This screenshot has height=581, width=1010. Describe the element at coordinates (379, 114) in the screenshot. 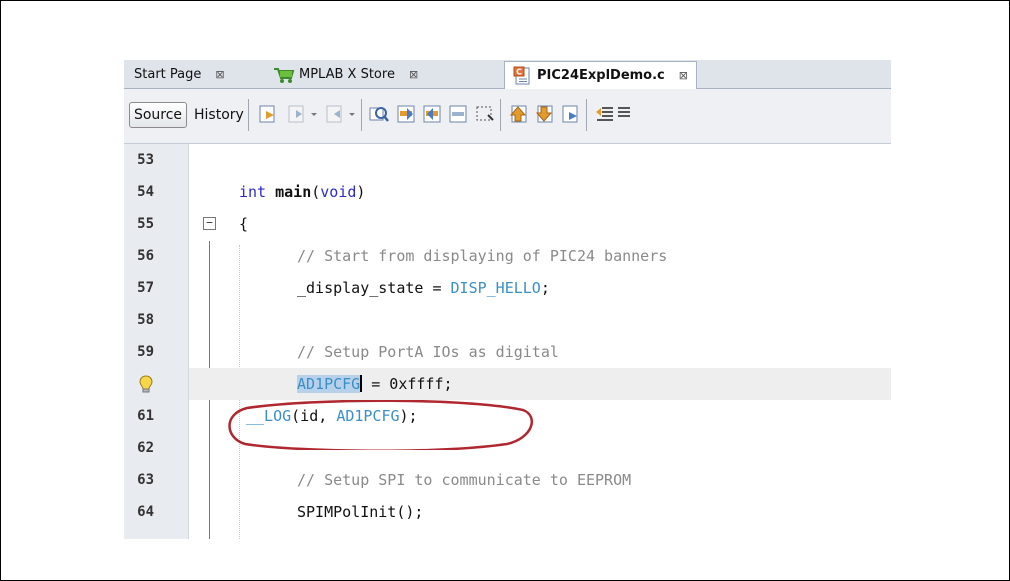

I see `find-icon` at that location.